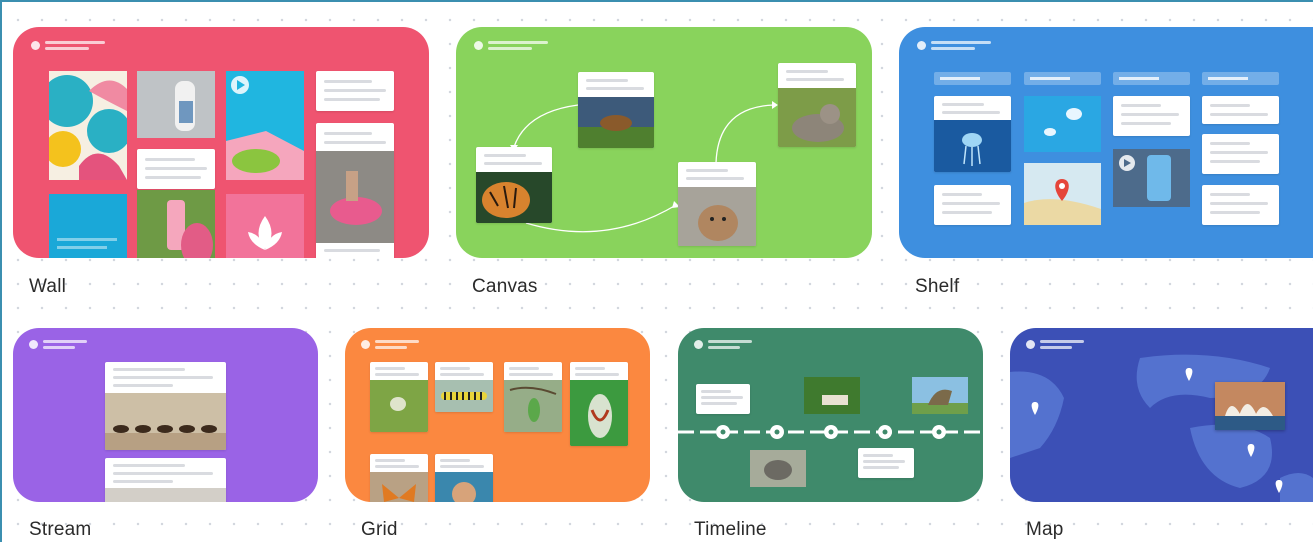  I want to click on caterpillar-egg-photo, so click(399, 406).